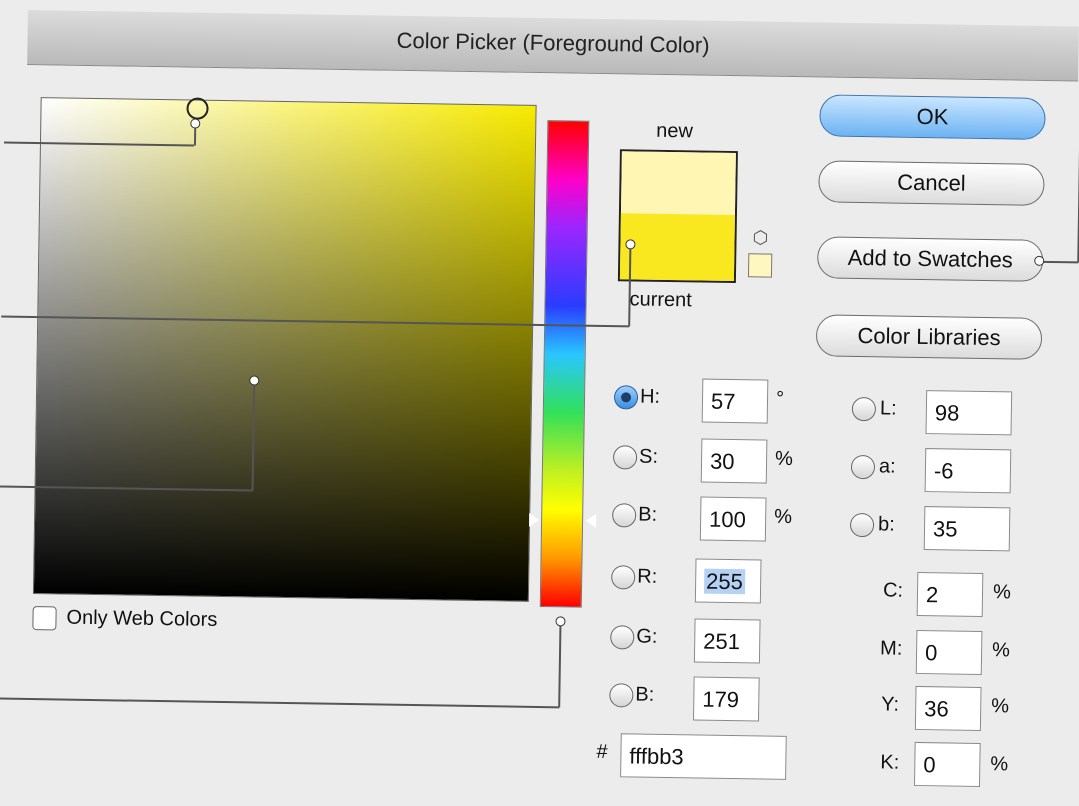 Image resolution: width=1079 pixels, height=806 pixels. I want to click on cancel-button: Cancel, so click(931, 183).